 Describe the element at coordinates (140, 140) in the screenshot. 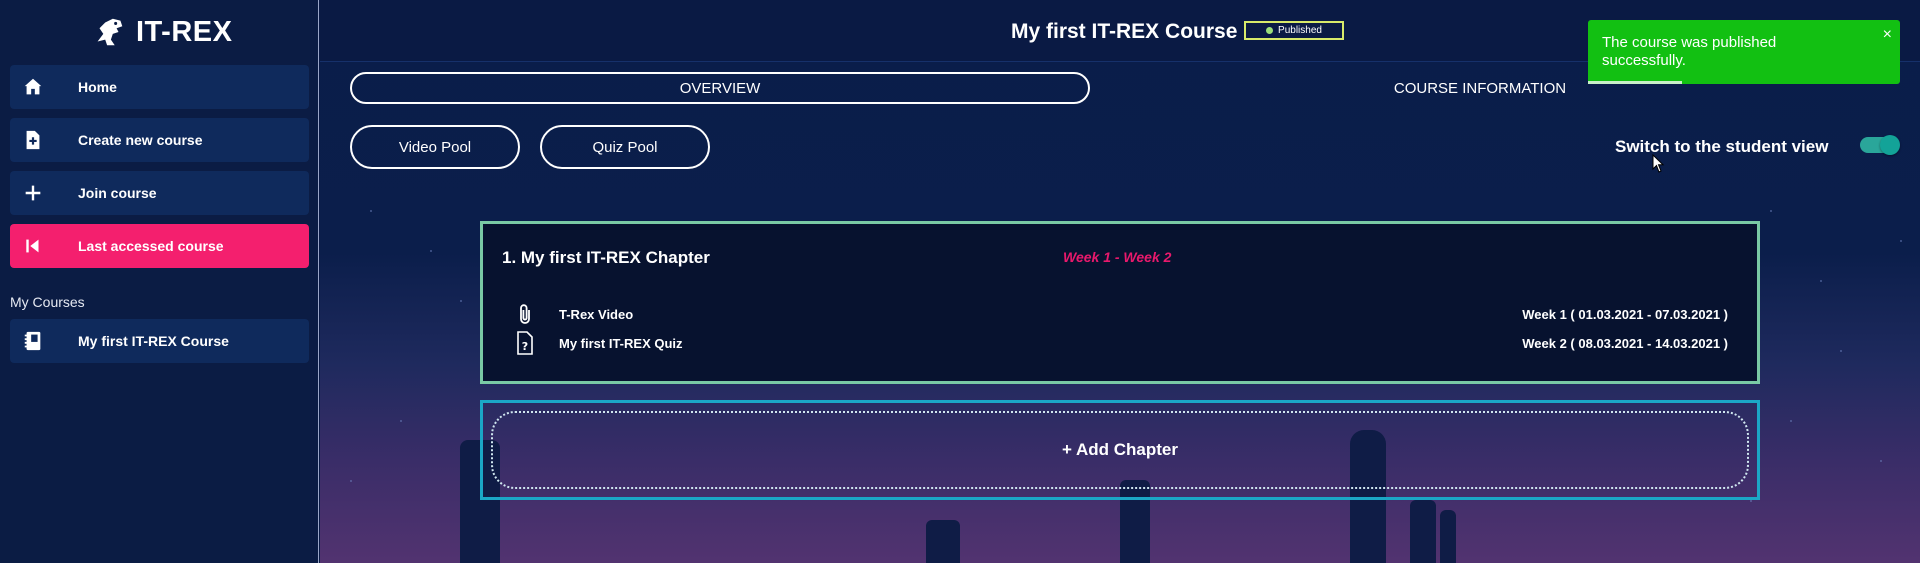

I see `sidebar-item-label: Create new course` at that location.